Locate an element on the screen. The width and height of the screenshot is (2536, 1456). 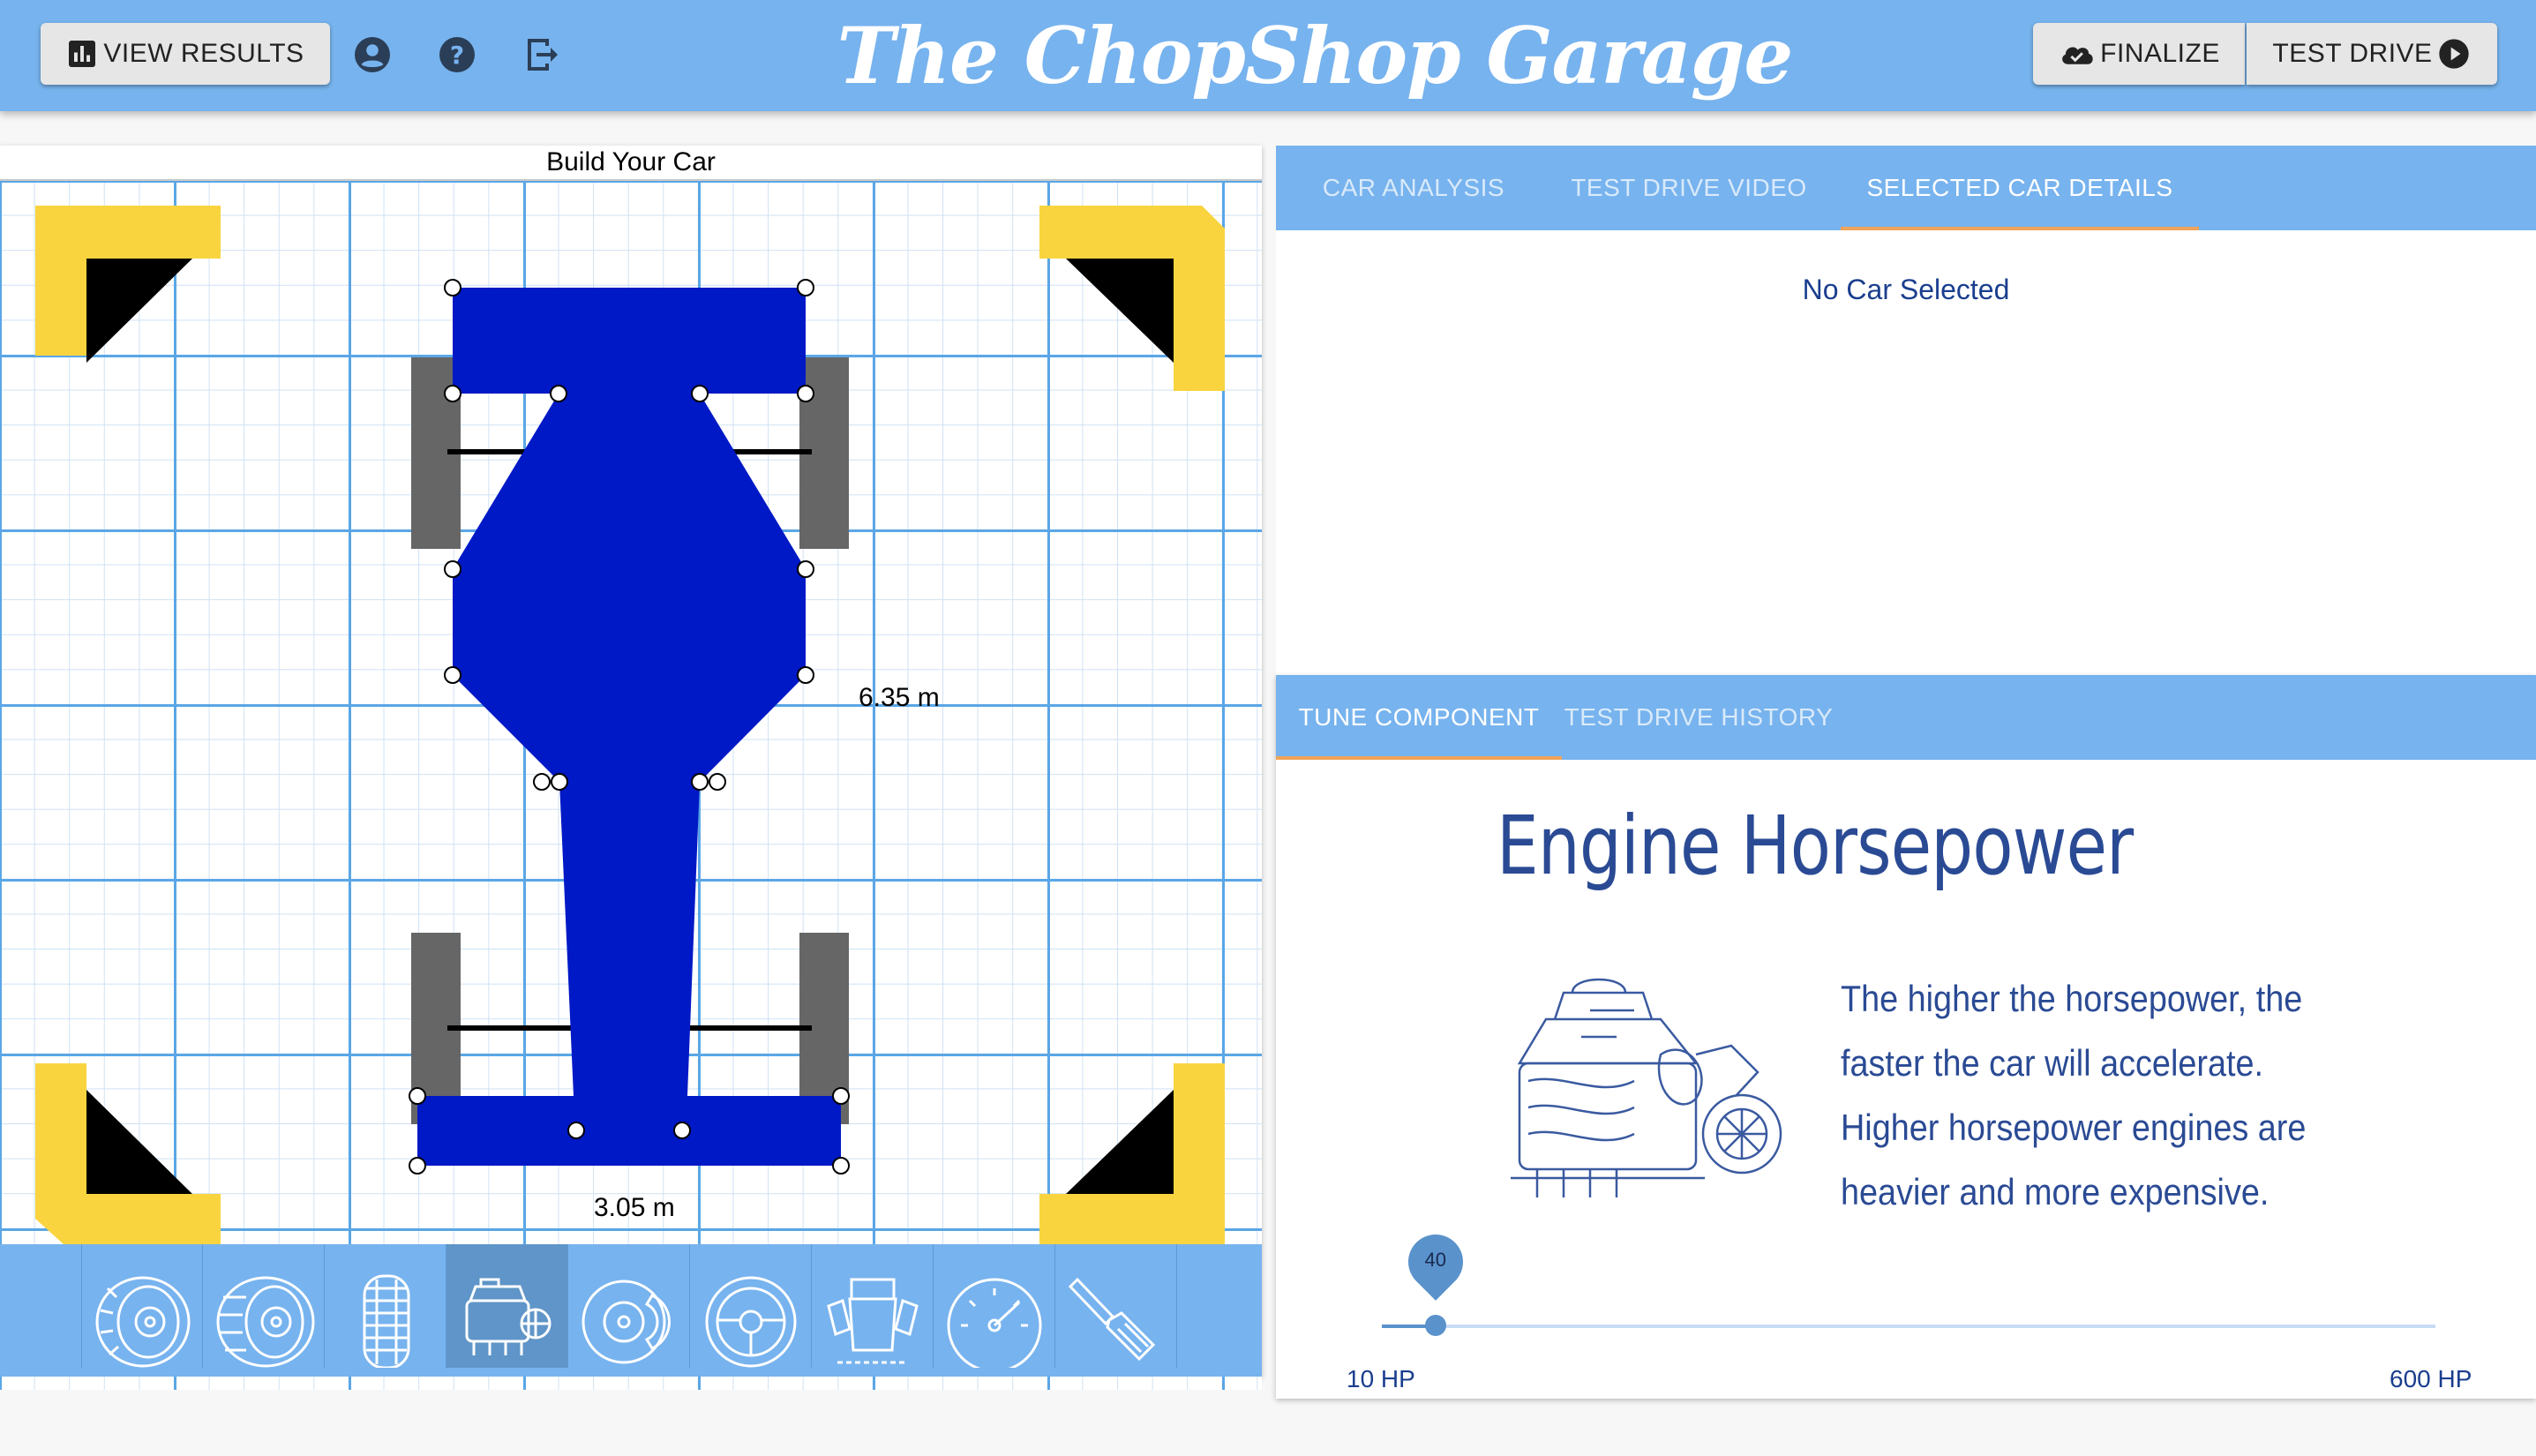
part-speedometer-button is located at coordinates (994, 1306).